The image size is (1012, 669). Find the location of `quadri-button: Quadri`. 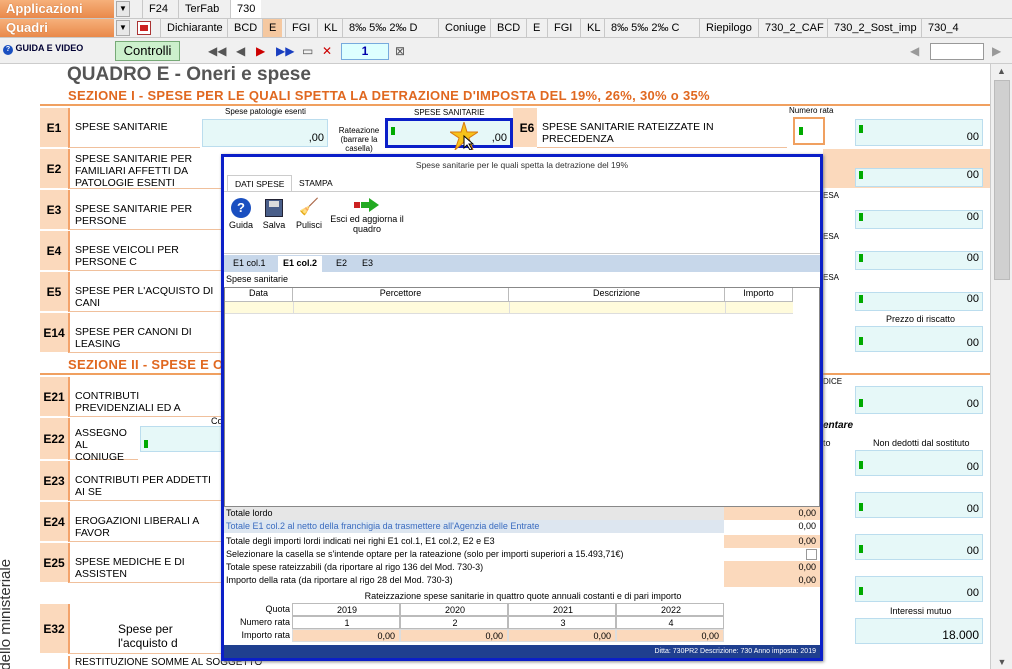

quadri-button: Quadri is located at coordinates (57, 28).